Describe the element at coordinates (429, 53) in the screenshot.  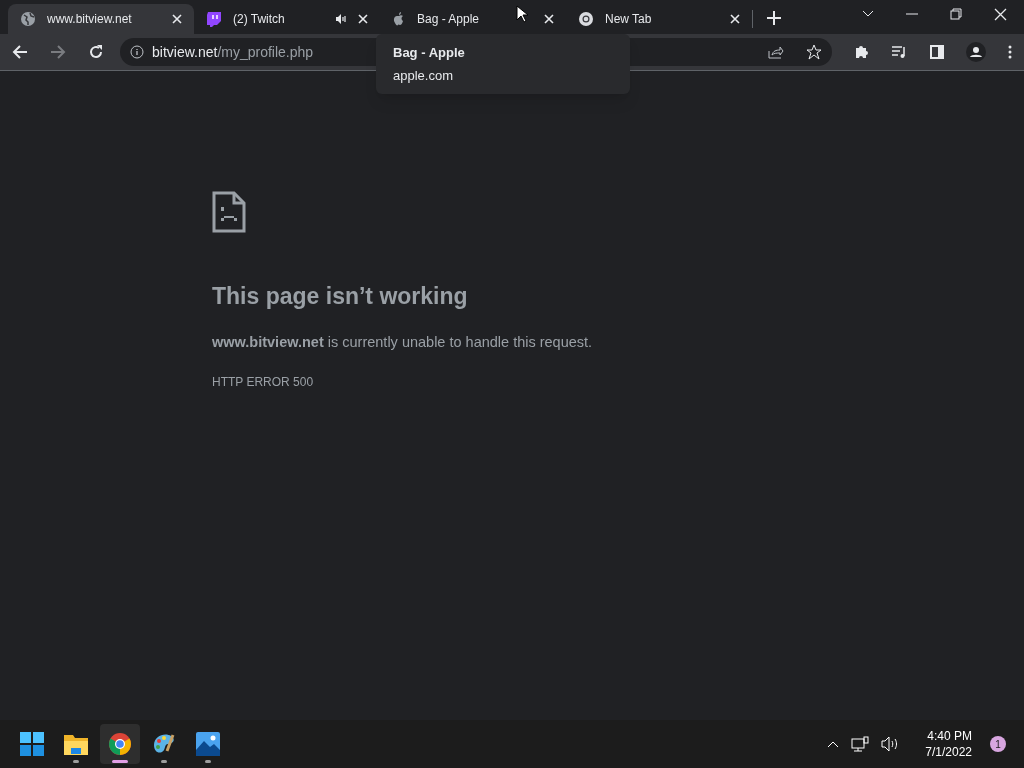
I see `tooltip-title: Bag - Apple` at that location.